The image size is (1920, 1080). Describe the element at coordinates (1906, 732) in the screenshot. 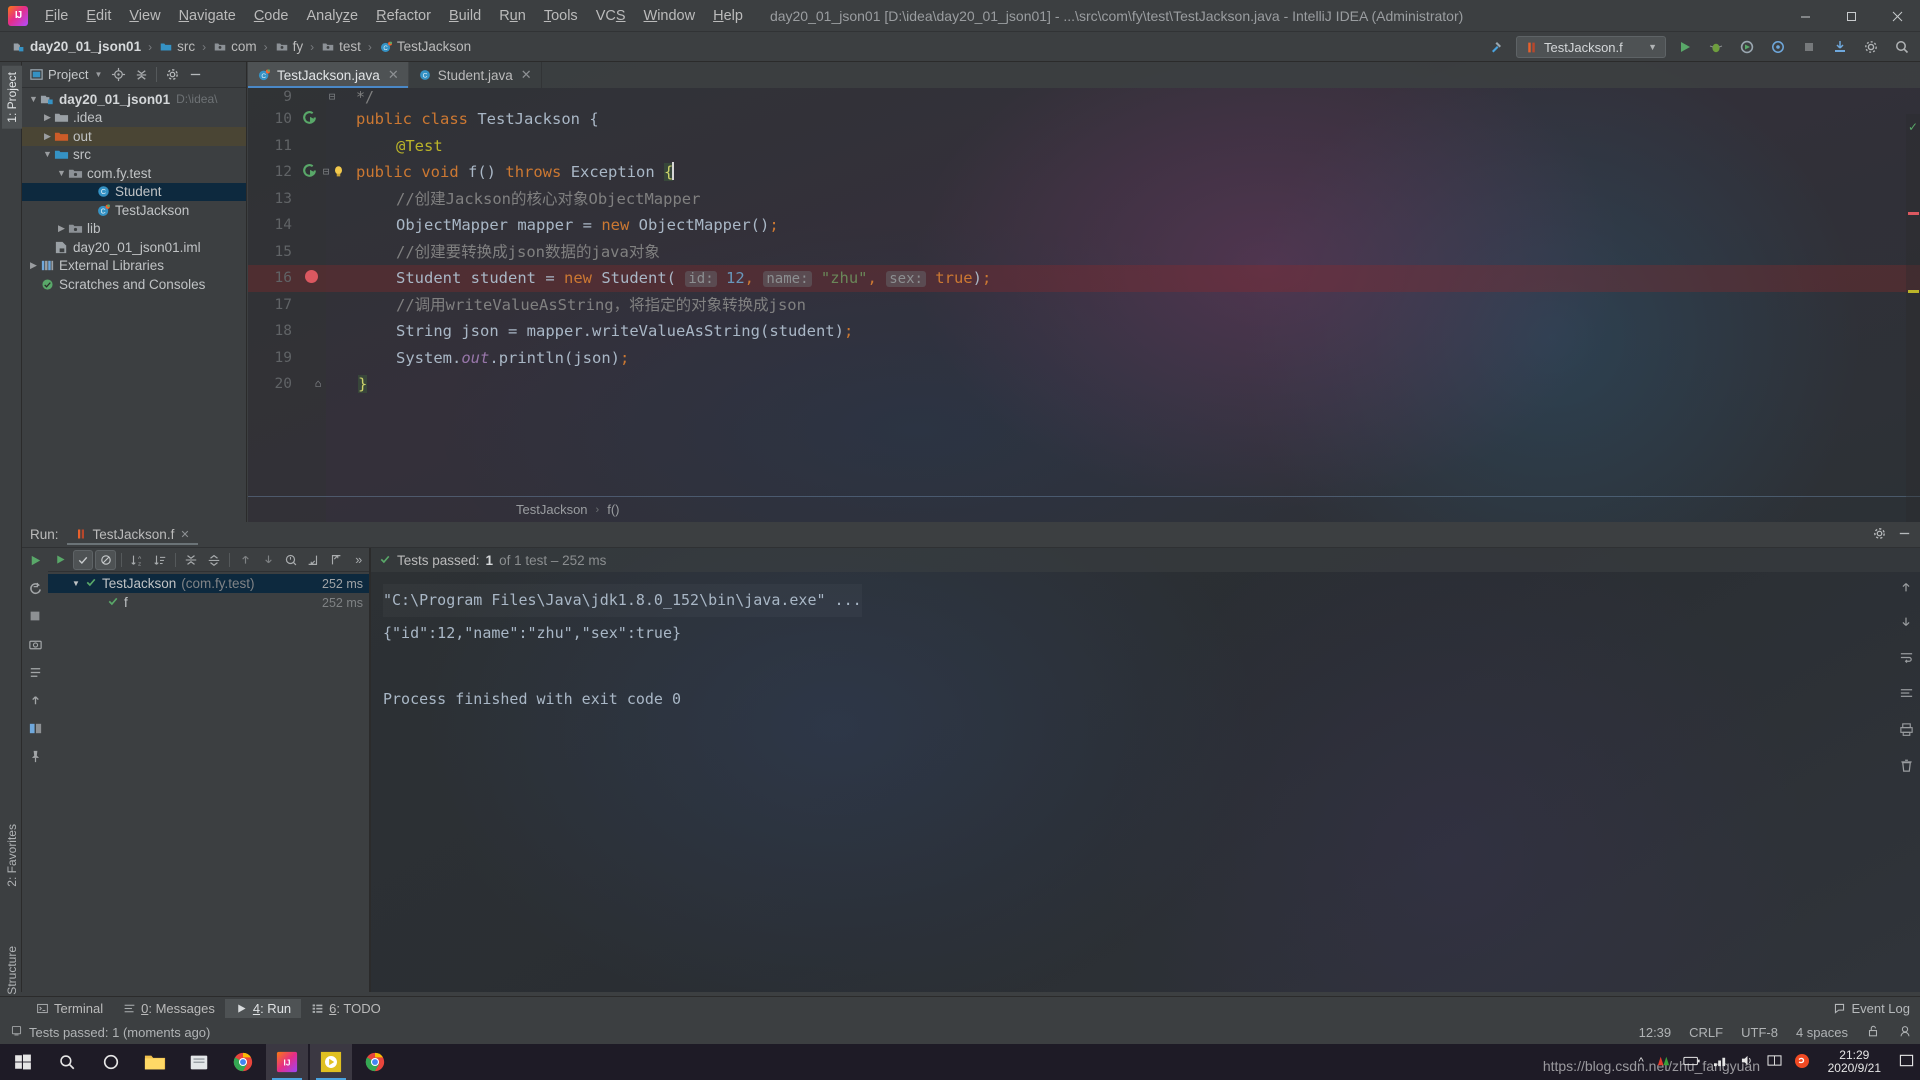

I see `print-button` at that location.